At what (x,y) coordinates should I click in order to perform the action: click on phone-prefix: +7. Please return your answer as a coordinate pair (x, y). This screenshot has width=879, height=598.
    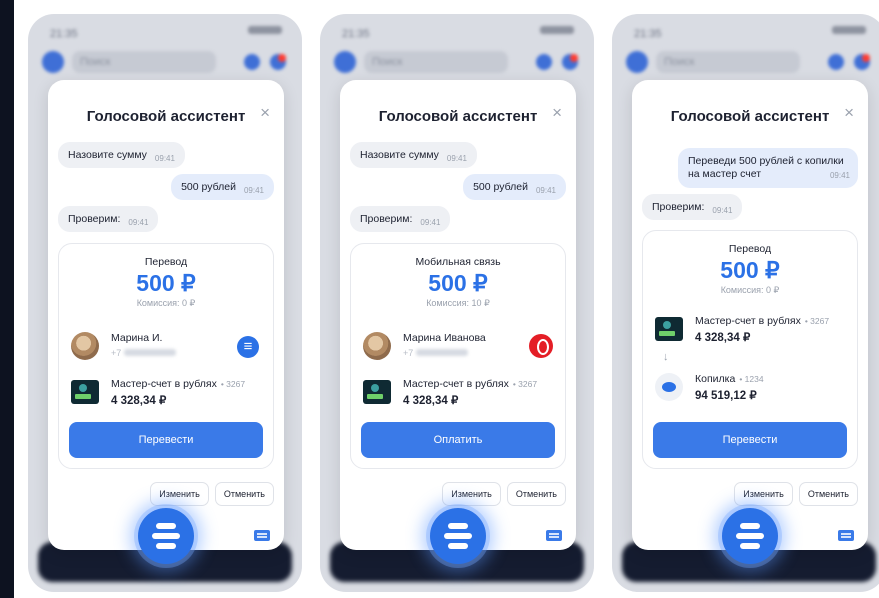
    Looking at the image, I should click on (116, 353).